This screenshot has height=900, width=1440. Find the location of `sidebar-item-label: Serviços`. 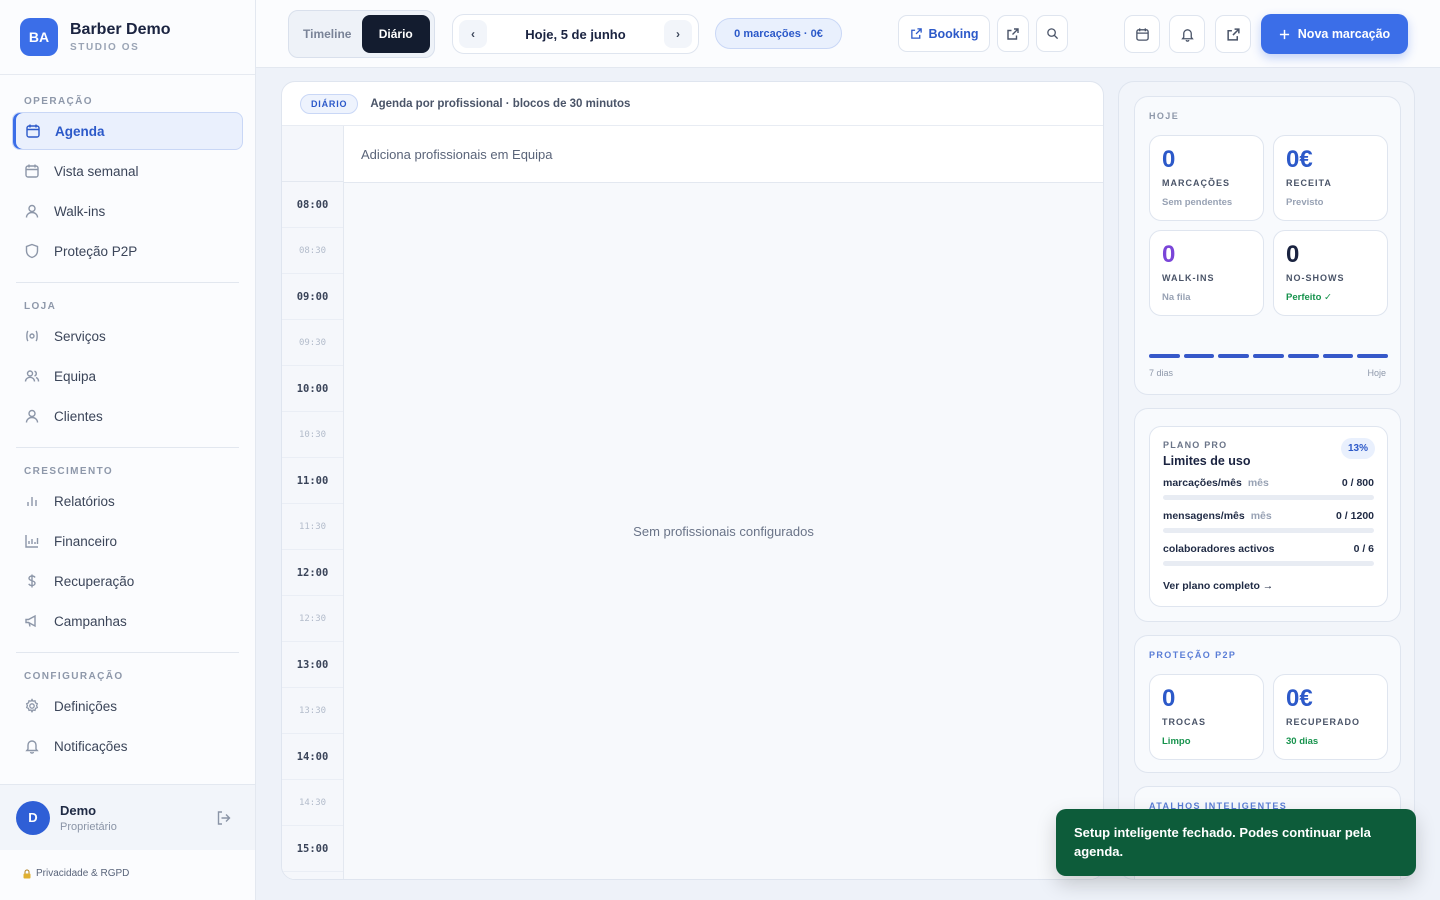

sidebar-item-label: Serviços is located at coordinates (80, 336).